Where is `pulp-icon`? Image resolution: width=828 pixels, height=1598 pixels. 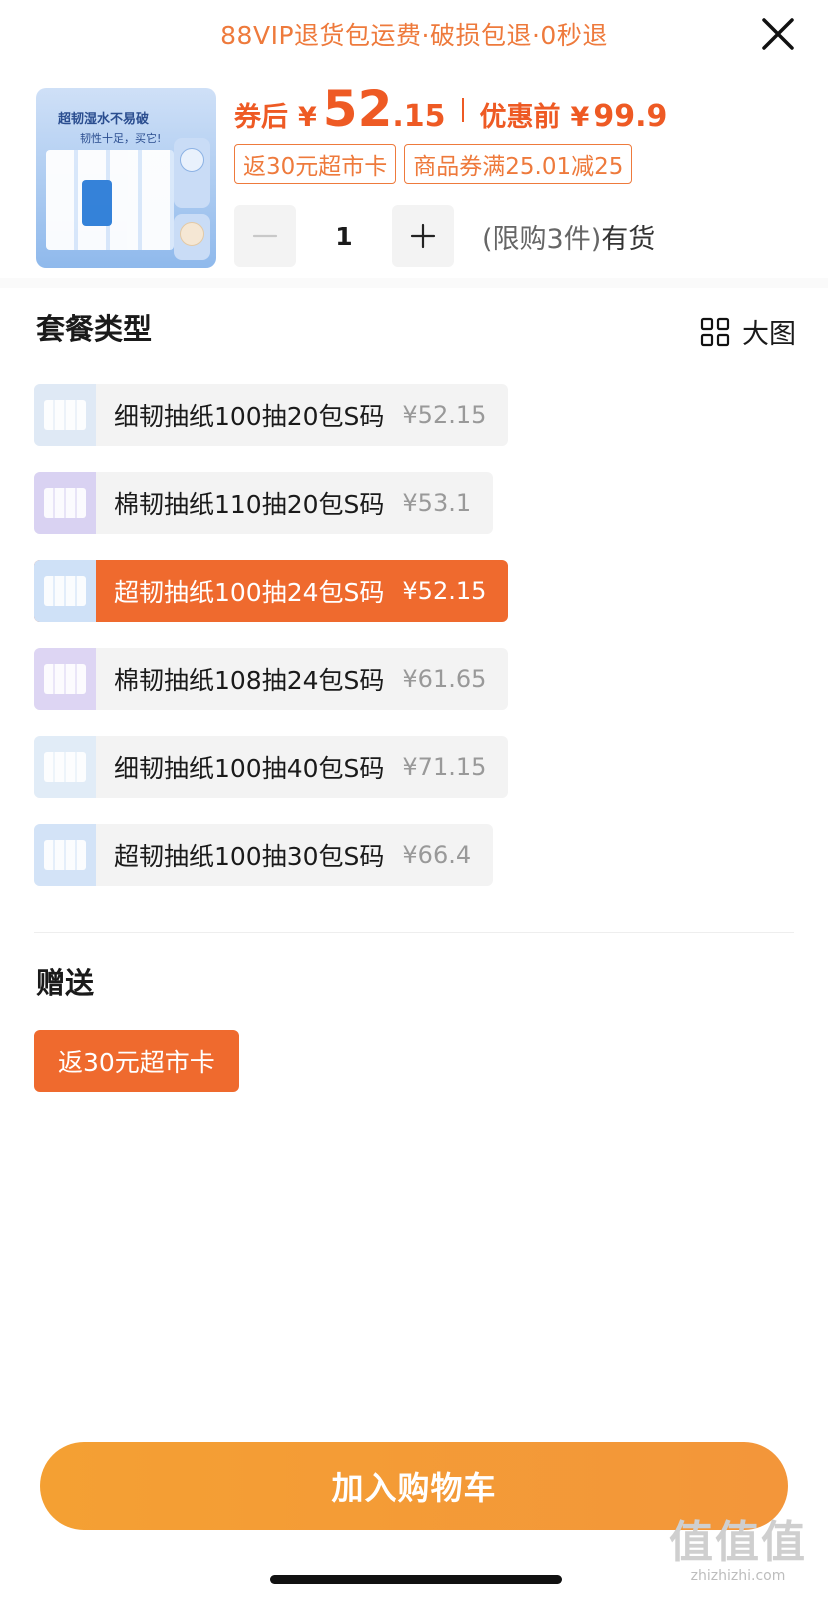
pulp-icon is located at coordinates (192, 234).